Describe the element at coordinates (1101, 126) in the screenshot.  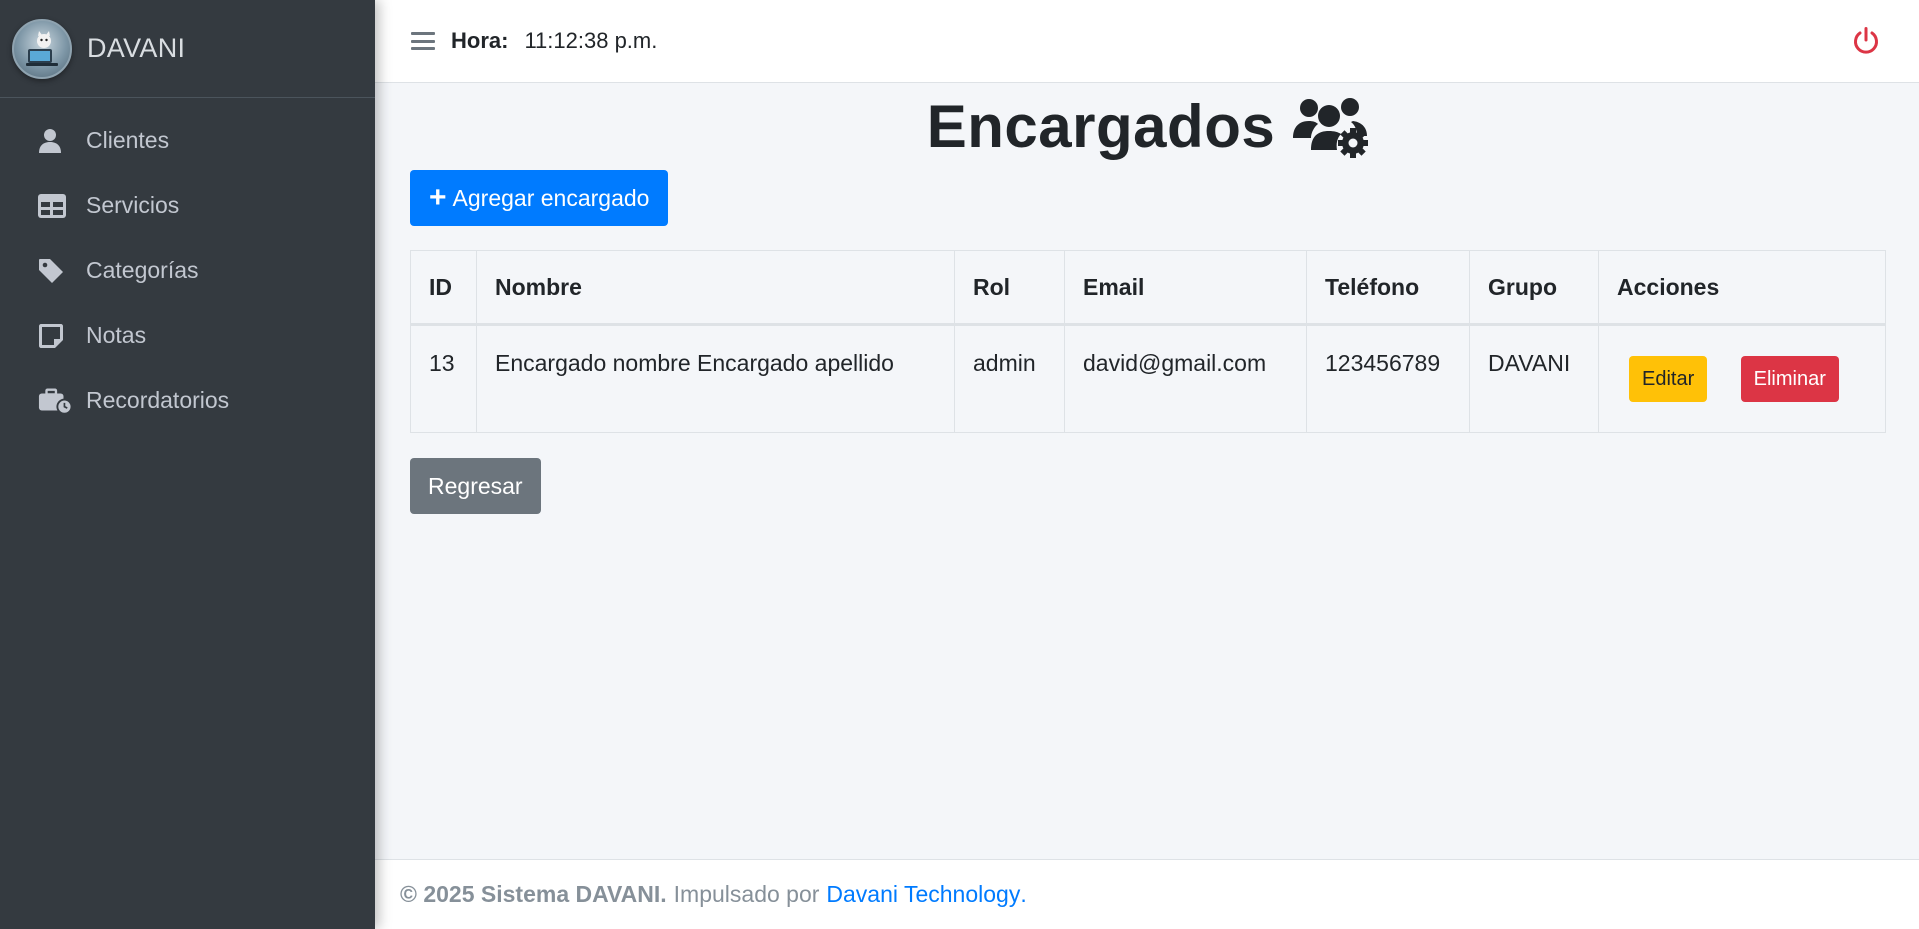
I see `page-title: Encargados` at that location.